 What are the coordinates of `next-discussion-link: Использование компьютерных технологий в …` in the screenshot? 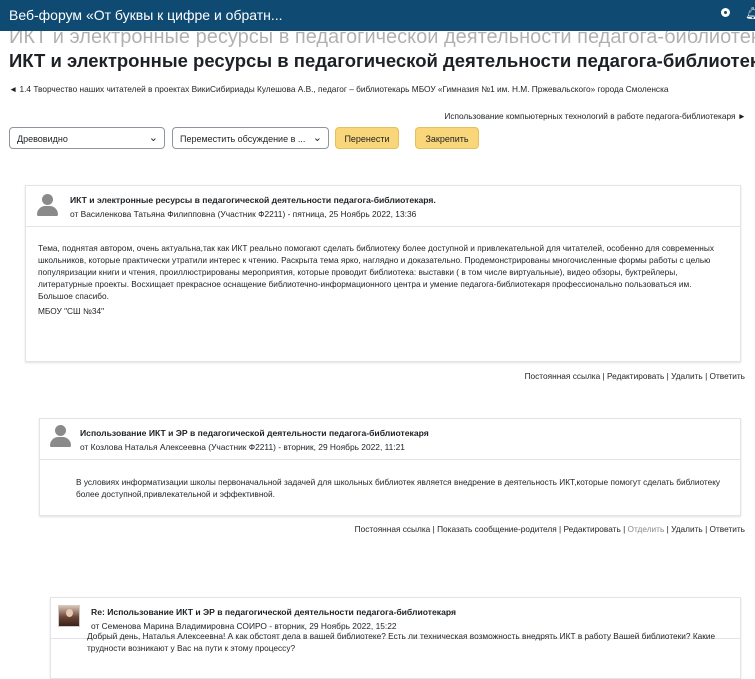 It's located at (595, 116).